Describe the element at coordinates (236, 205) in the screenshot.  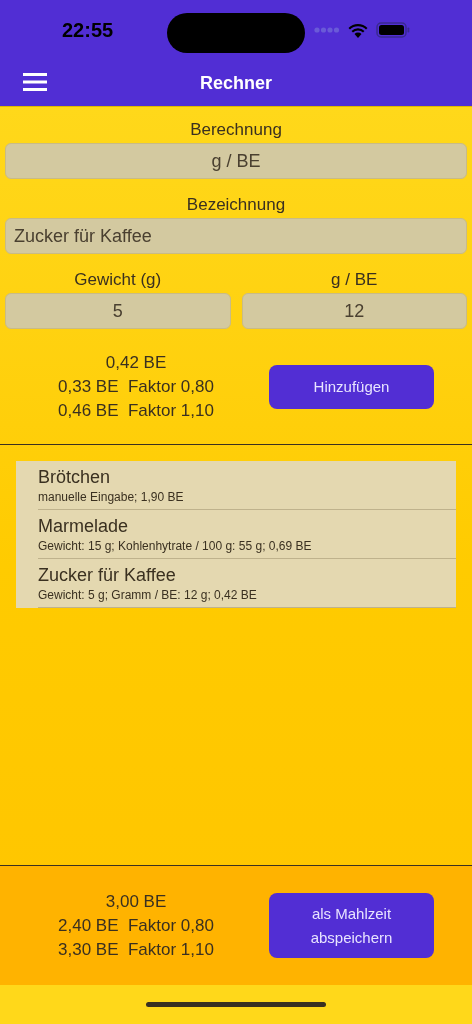
I see `field-label: Bezeichnung` at that location.